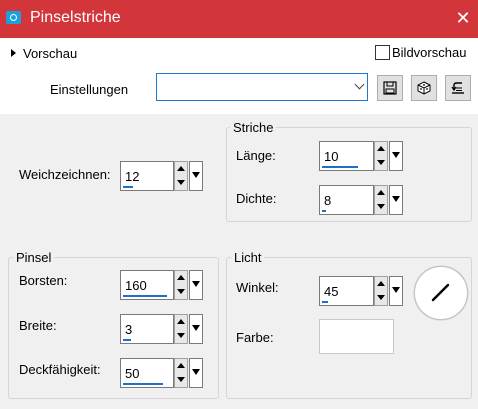  I want to click on opacity-level-bar, so click(143, 384).